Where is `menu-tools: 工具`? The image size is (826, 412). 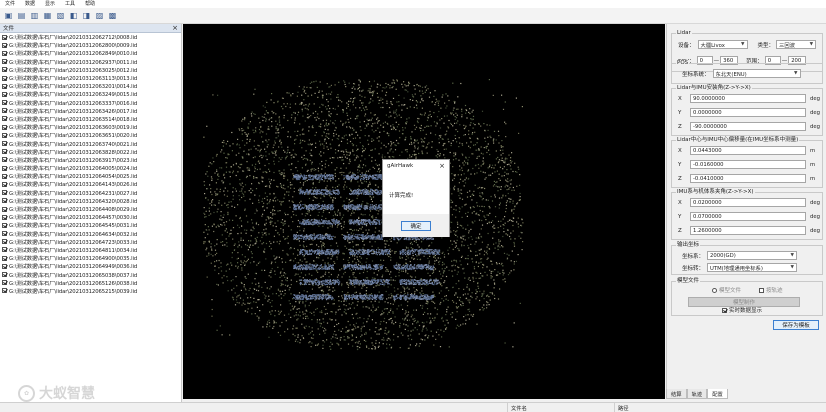
menu-tools: 工具 is located at coordinates (70, 4).